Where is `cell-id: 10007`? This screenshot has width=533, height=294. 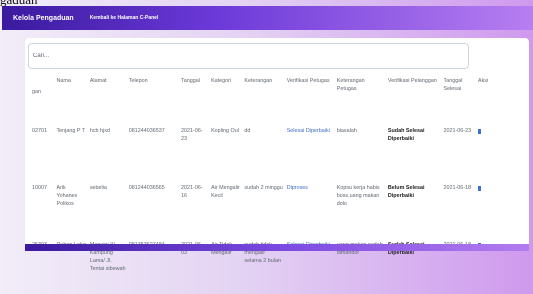
cell-id: 10007 is located at coordinates (39, 188).